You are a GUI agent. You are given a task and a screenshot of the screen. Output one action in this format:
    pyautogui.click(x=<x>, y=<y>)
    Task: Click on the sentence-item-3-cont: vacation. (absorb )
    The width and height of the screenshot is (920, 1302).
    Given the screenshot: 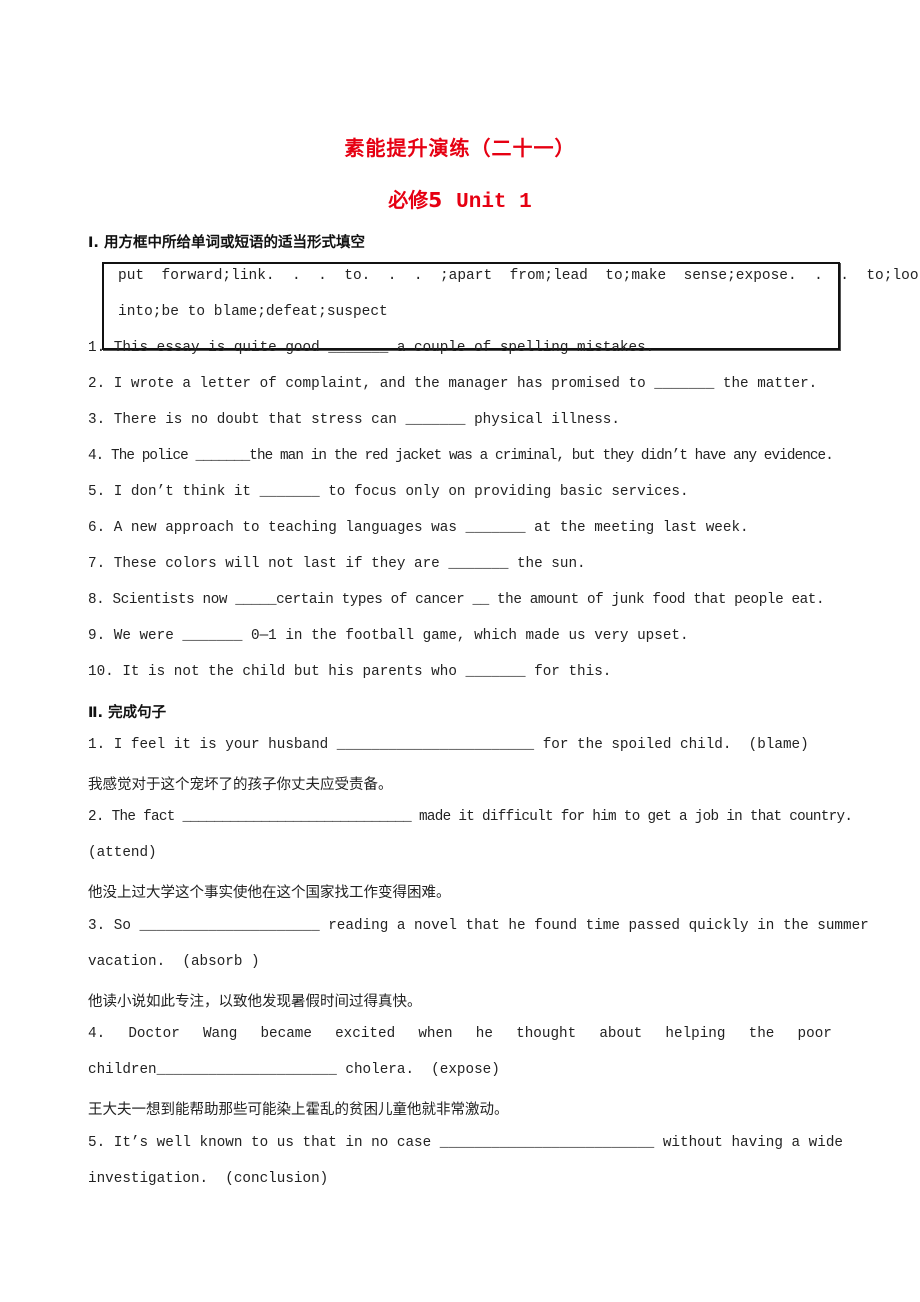 What is the action you would take?
    pyautogui.click(x=174, y=962)
    